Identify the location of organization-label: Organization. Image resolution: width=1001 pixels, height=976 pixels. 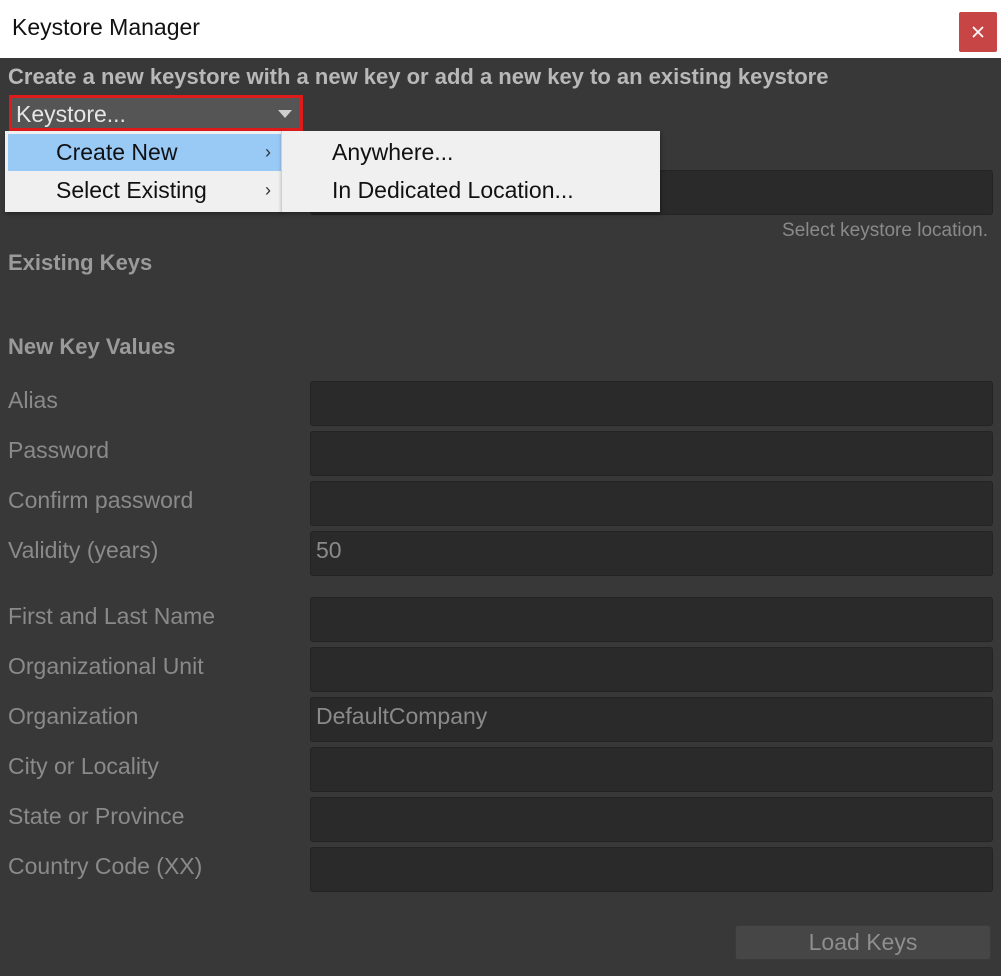
(73, 716).